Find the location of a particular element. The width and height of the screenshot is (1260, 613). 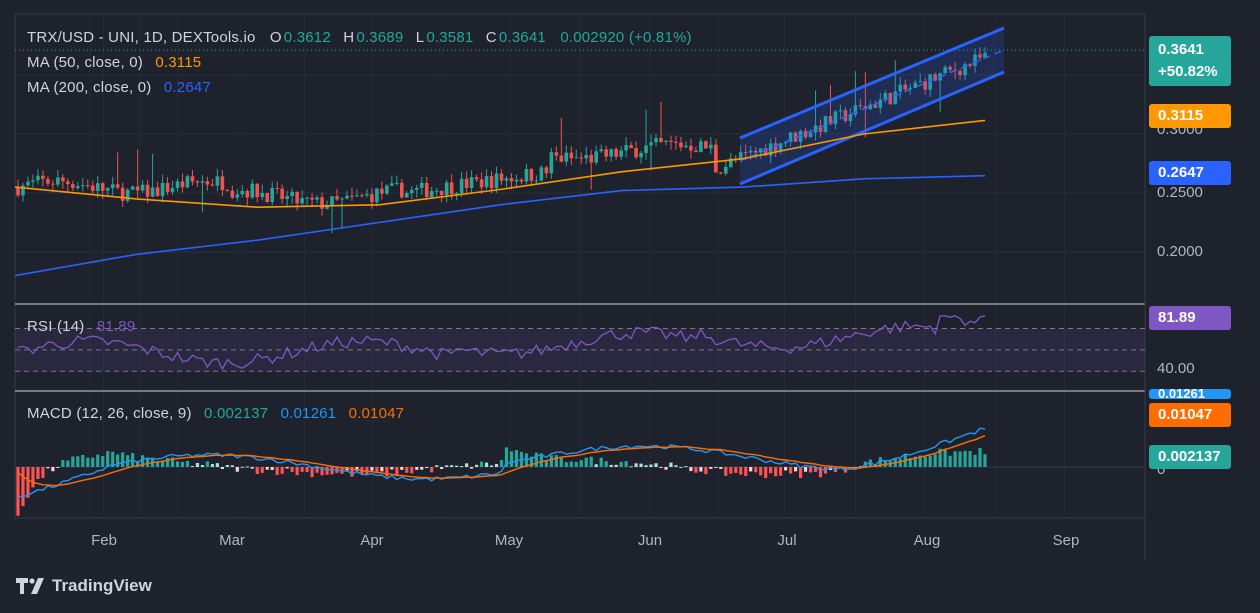

low-value: 0.3581 is located at coordinates (450, 37).